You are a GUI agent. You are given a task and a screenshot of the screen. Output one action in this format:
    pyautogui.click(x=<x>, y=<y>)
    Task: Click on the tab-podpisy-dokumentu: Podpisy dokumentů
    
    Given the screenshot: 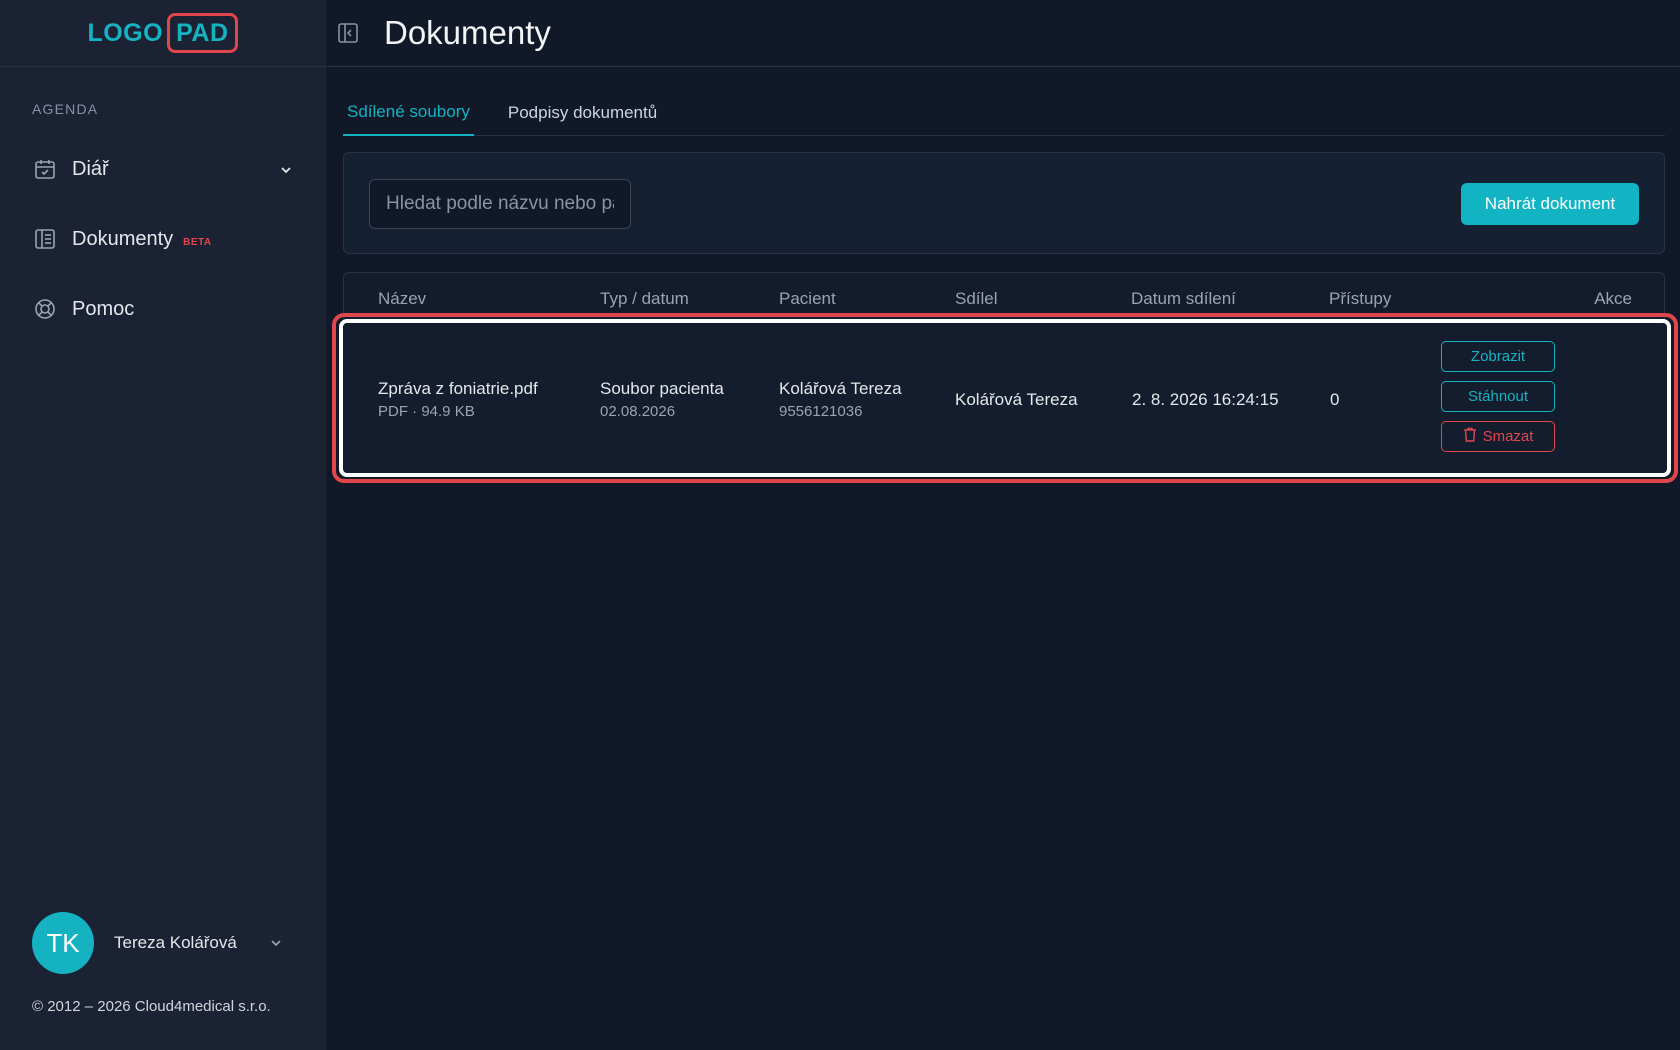 What is the action you would take?
    pyautogui.click(x=582, y=113)
    